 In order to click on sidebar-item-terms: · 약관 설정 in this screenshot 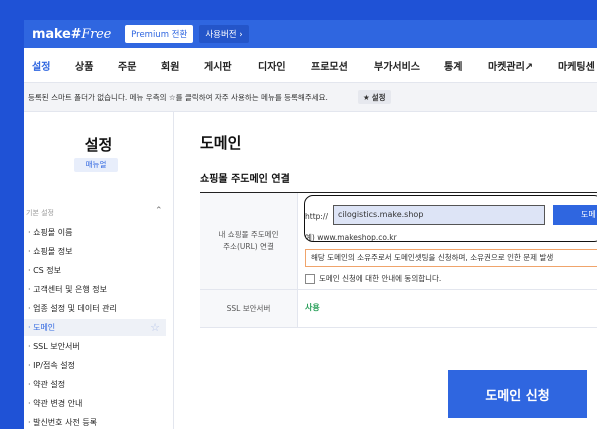, I will do `click(95, 384)`.